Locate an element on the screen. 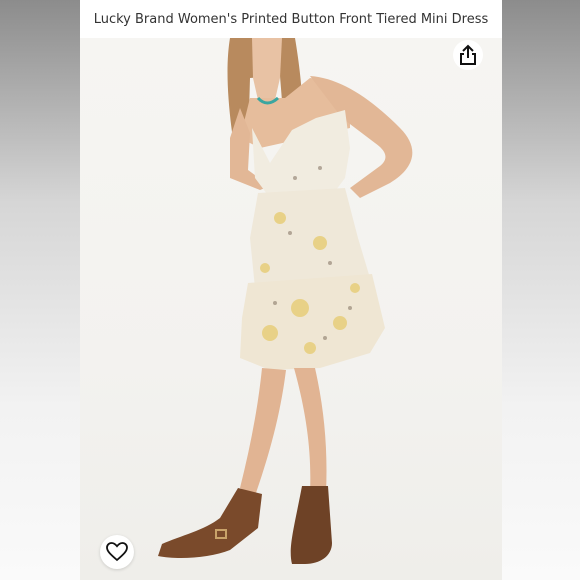 This screenshot has width=580, height=580. dress-tier-middle is located at coordinates (310, 238).